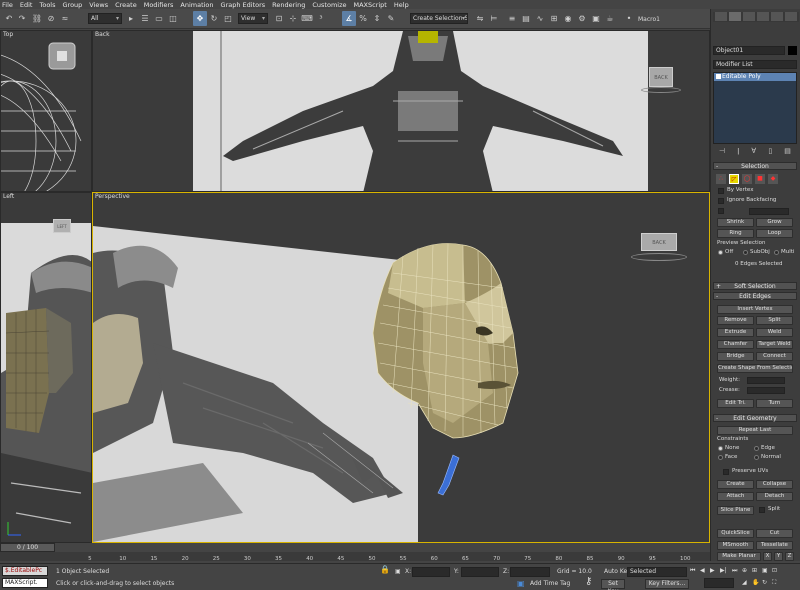  What do you see at coordinates (760, 178) in the screenshot?
I see `polygon-level-icon: ■` at bounding box center [760, 178].